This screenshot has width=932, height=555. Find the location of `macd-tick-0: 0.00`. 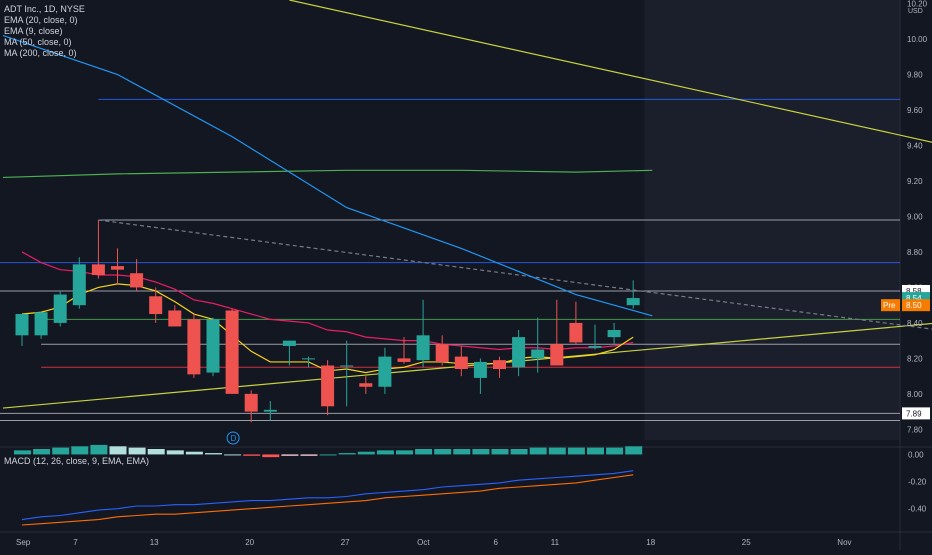

macd-tick-0: 0.00 is located at coordinates (916, 454).